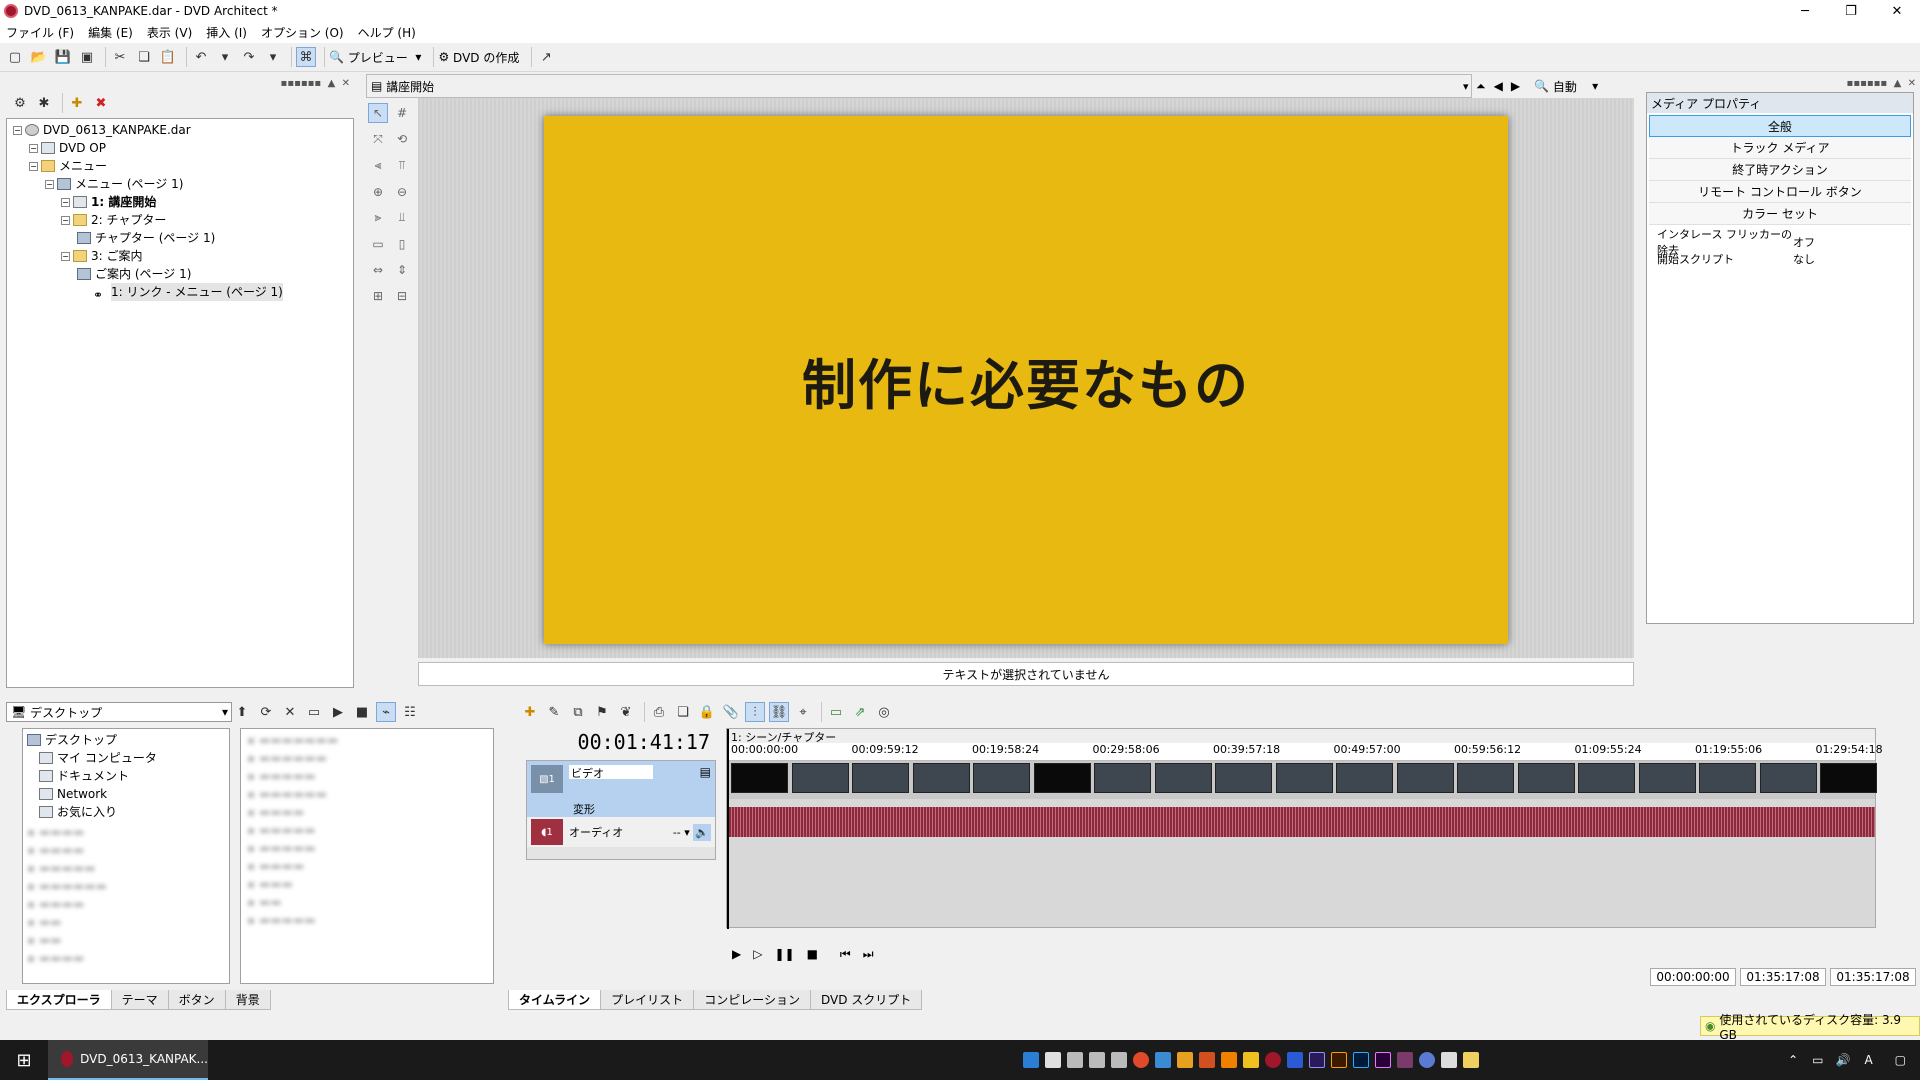 Image resolution: width=1920 pixels, height=1080 pixels. Describe the element at coordinates (168, 57) in the screenshot. I see `paste-icon: 📋` at that location.